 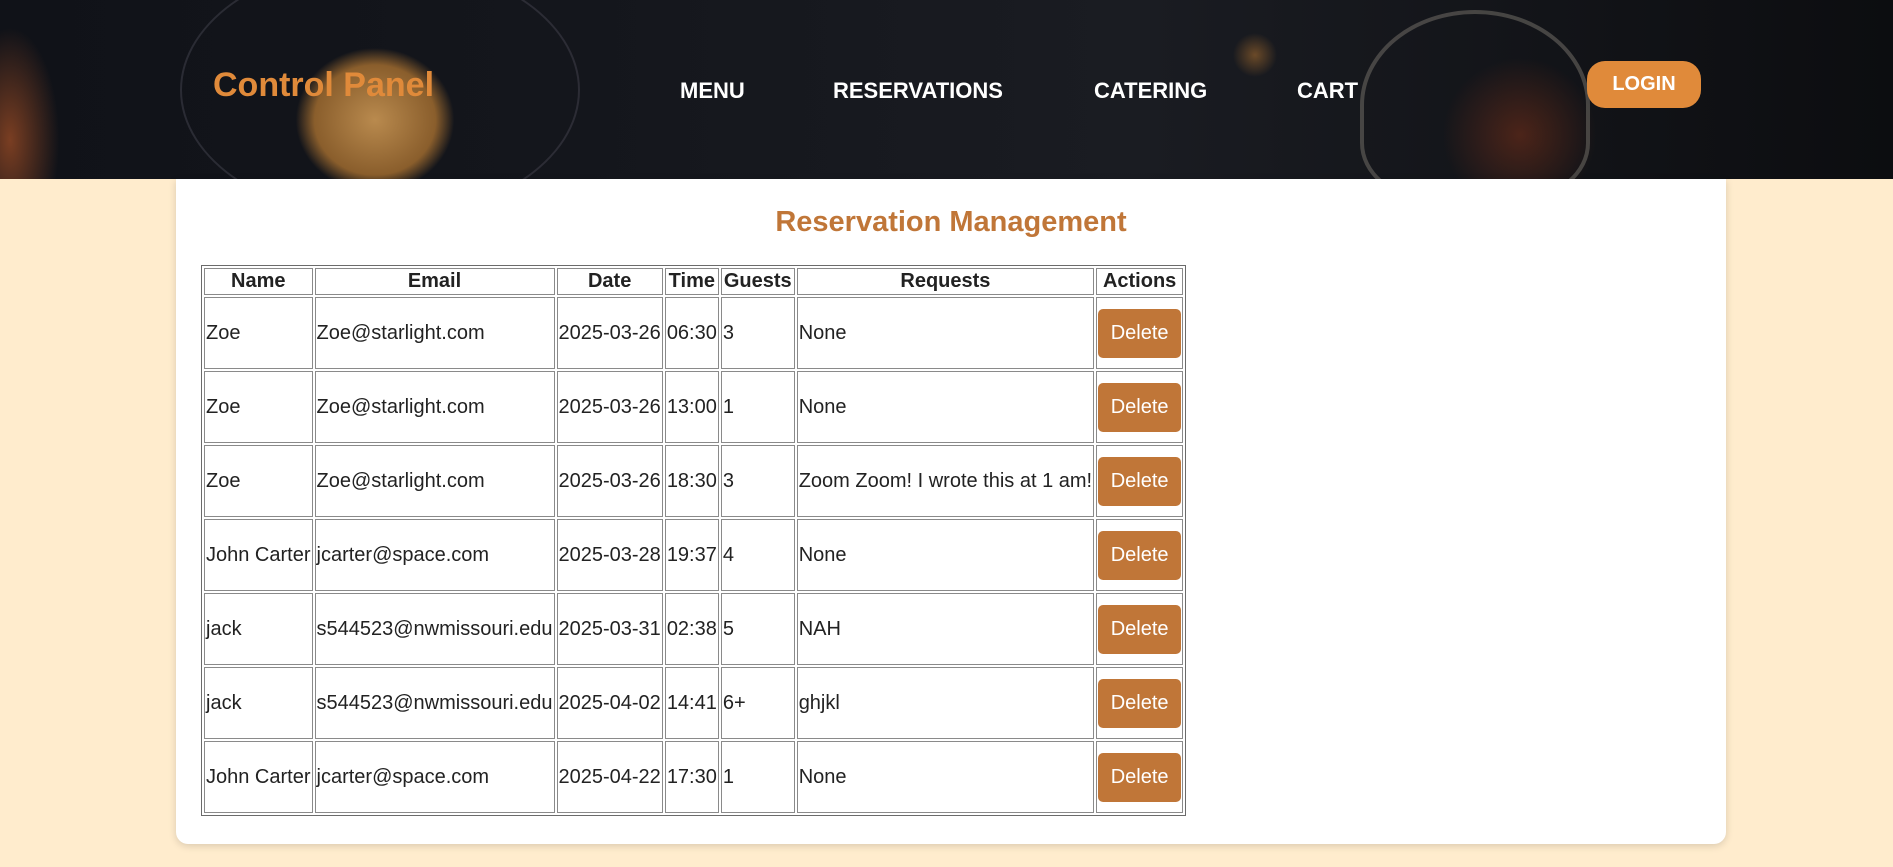 I want to click on cell-time: 02:38, so click(x=691, y=629).